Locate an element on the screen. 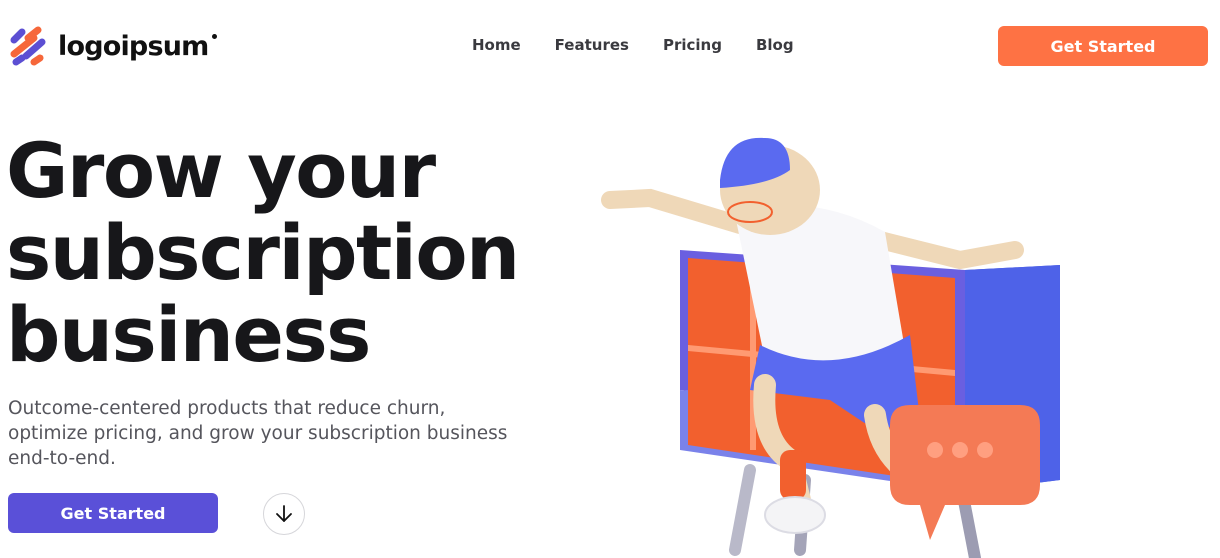  logo-mark-icon is located at coordinates (28, 46).